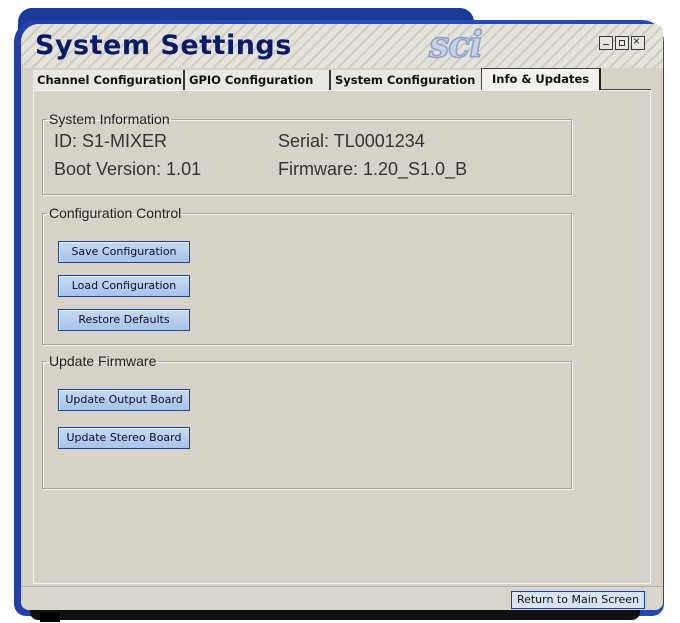  I want to click on update-output-board-button: Update Output Board, so click(124, 400).